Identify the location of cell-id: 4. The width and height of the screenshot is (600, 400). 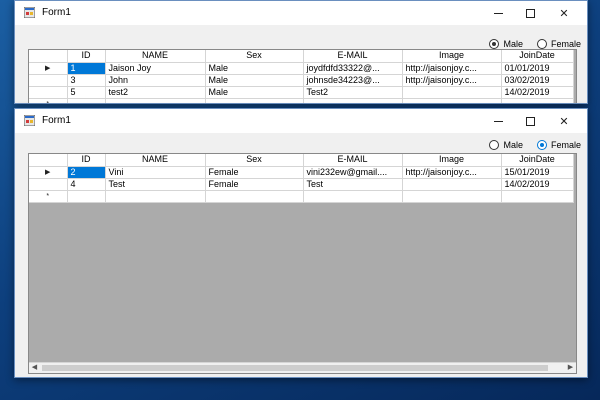
(86, 184).